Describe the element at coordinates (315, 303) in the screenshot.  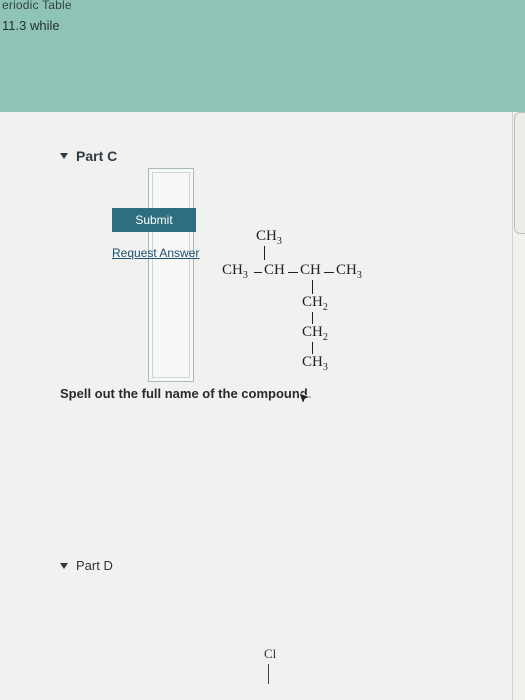
I see `formula-ch2-a: CH2` at that location.